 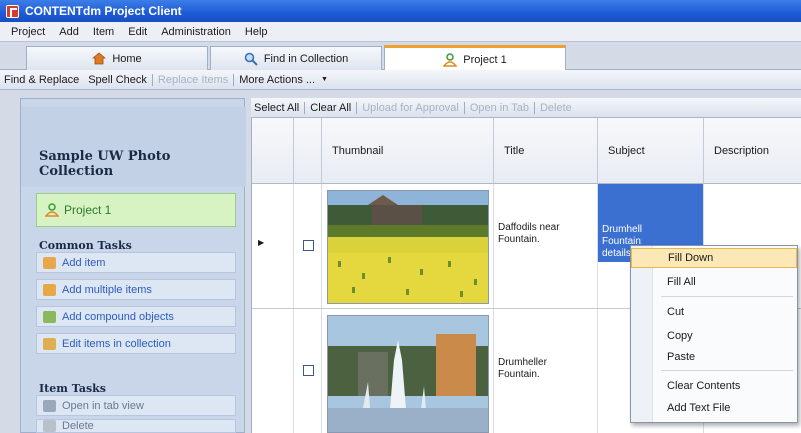 I want to click on toolbar-spacer, so click(x=83, y=80).